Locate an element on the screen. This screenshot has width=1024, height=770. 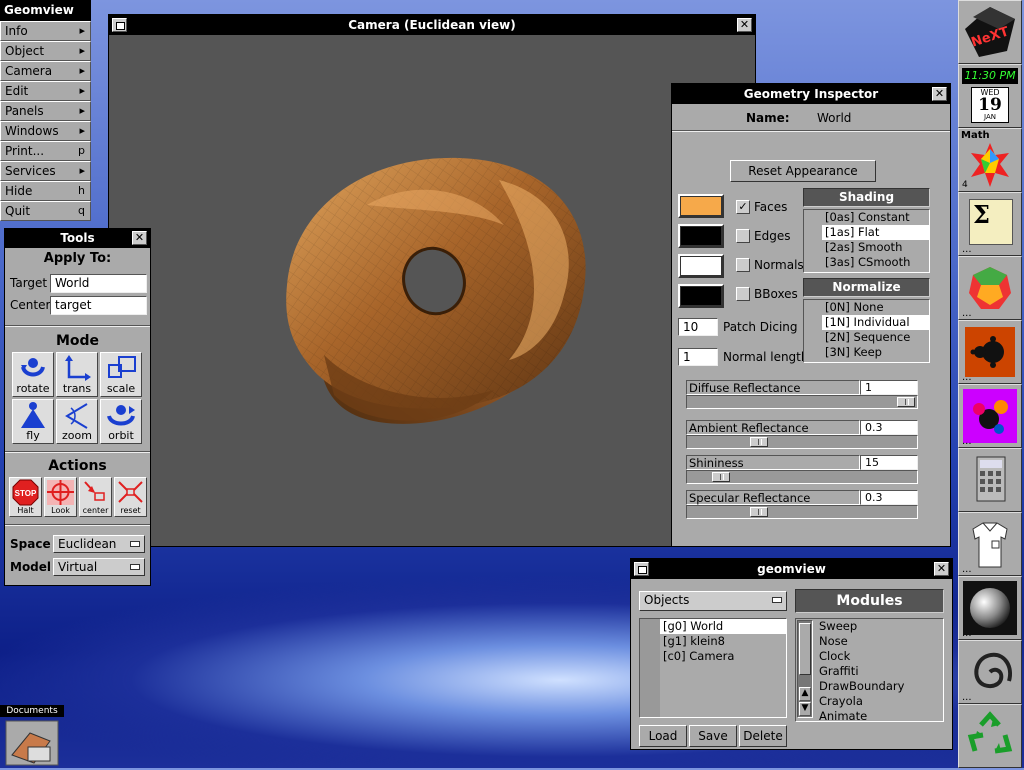
list-item: Nose is located at coordinates (879, 641).